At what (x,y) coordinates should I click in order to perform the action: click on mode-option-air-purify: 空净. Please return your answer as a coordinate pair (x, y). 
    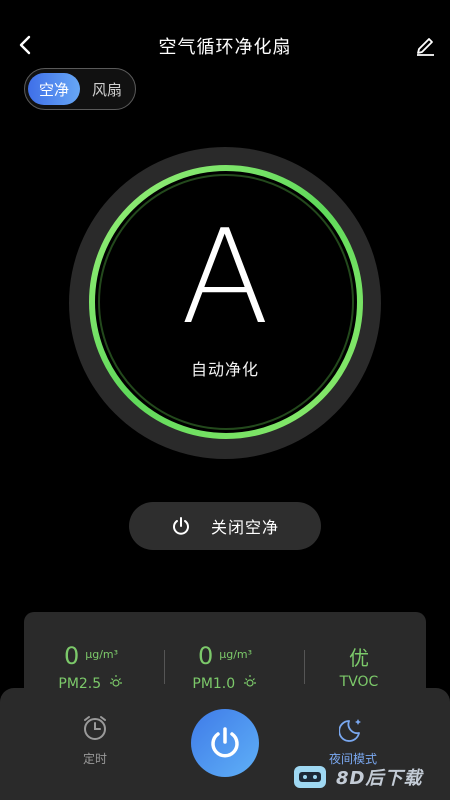
    Looking at the image, I should click on (54, 89).